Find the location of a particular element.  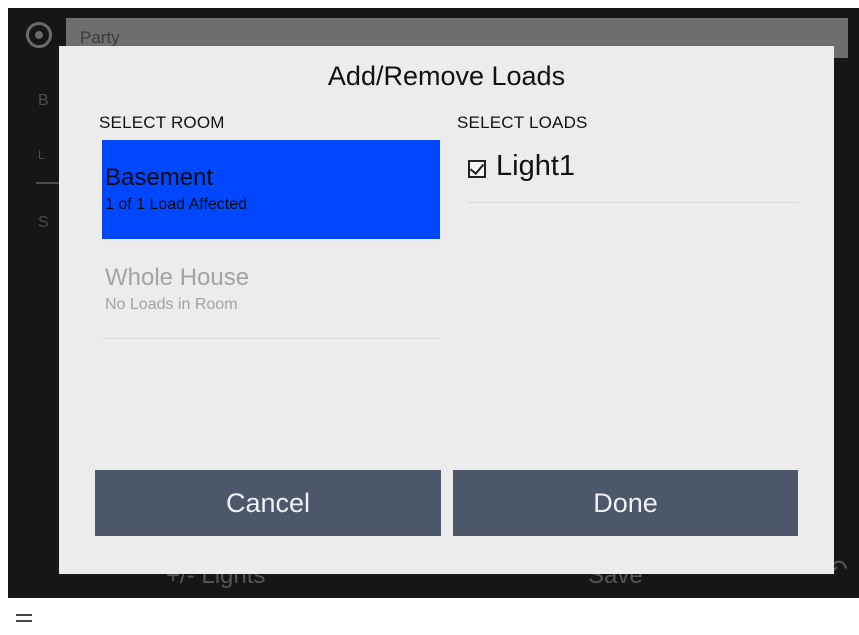

hamburger-menu-icon is located at coordinates (24, 618).